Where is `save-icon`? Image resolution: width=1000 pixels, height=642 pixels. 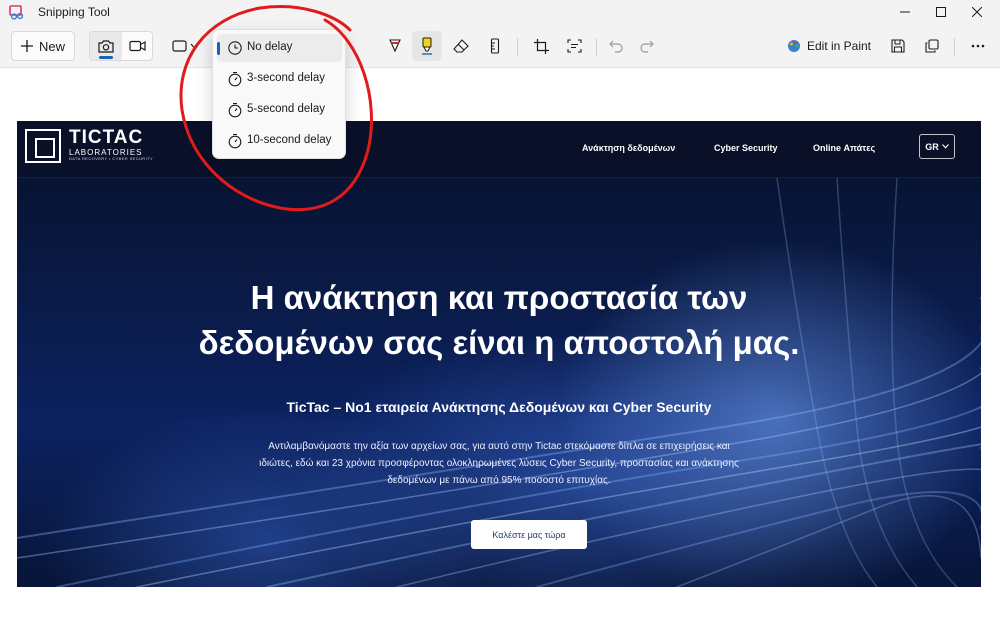
save-icon is located at coordinates (898, 46).